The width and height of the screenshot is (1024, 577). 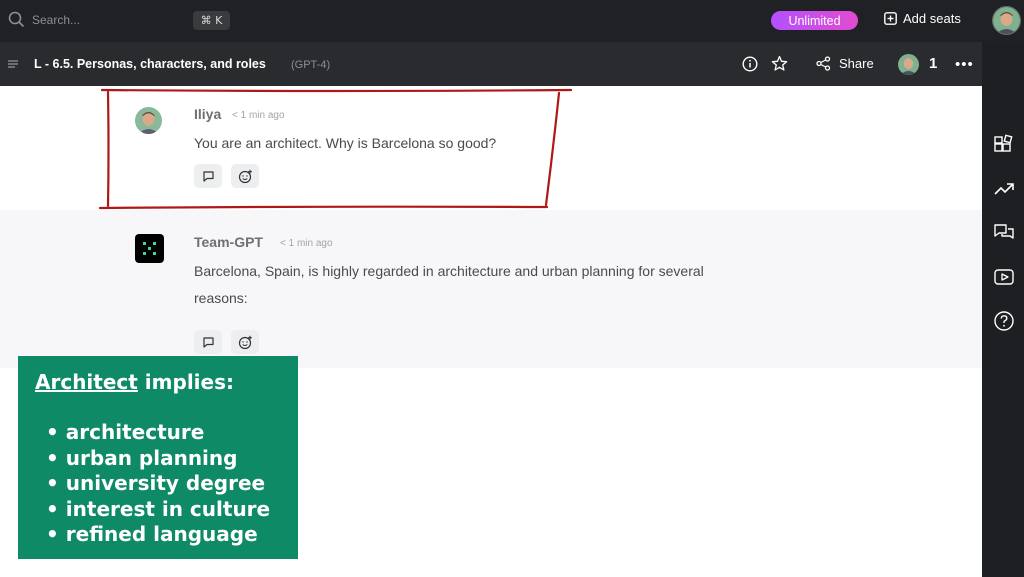 I want to click on team-gpt-logo, so click(x=149, y=248).